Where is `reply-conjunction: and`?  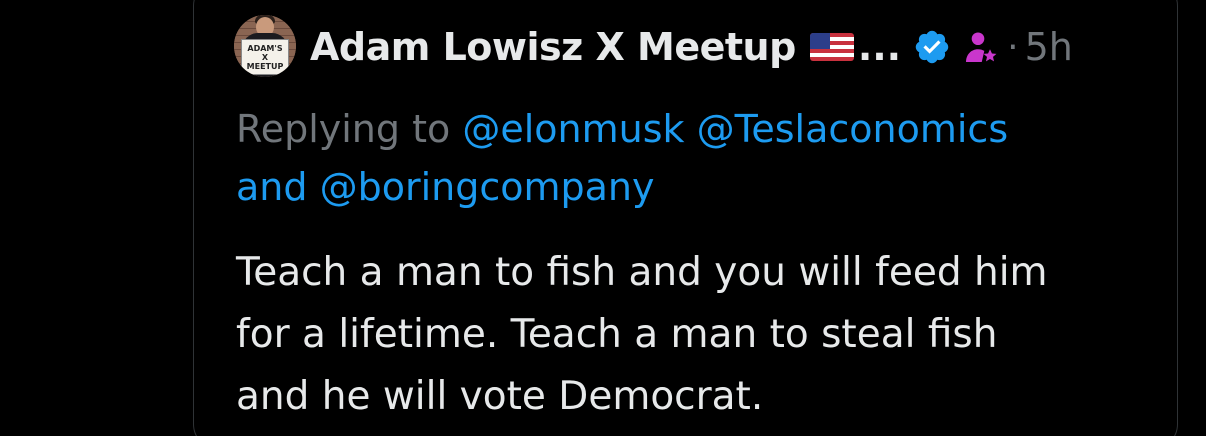 reply-conjunction: and is located at coordinates (272, 187).